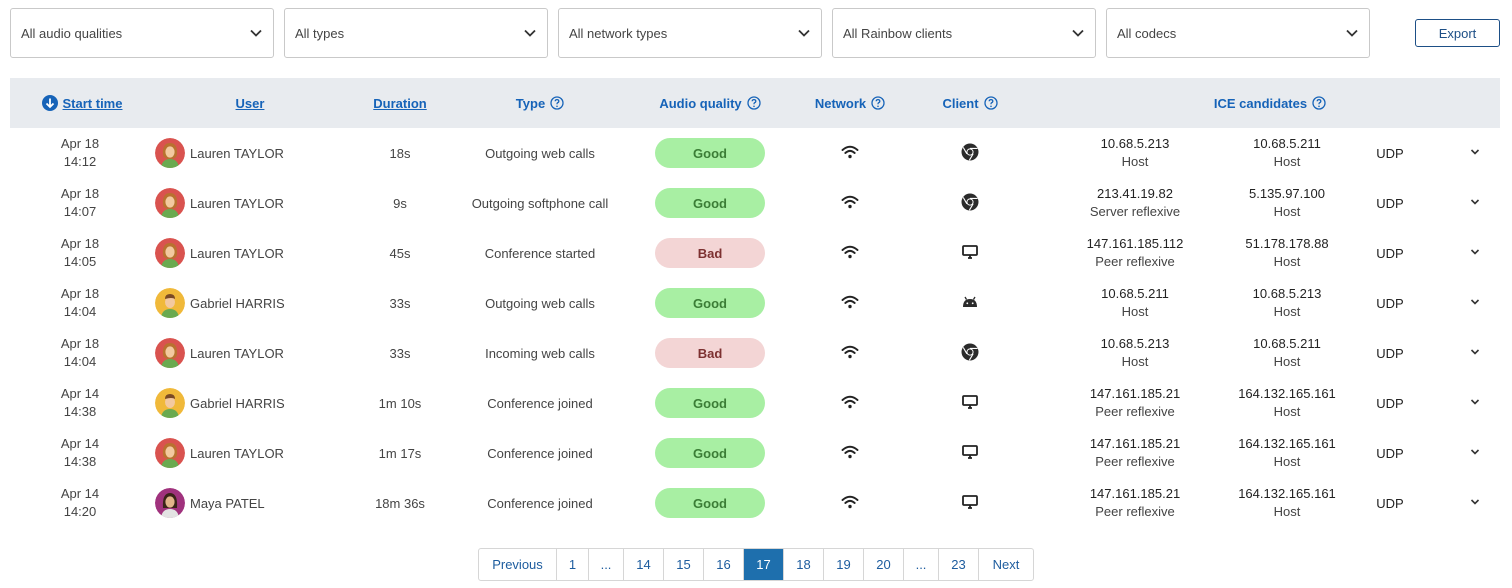 This screenshot has width=1512, height=588. What do you see at coordinates (237, 303) in the screenshot?
I see `user-name: Gabriel HARRIS` at bounding box center [237, 303].